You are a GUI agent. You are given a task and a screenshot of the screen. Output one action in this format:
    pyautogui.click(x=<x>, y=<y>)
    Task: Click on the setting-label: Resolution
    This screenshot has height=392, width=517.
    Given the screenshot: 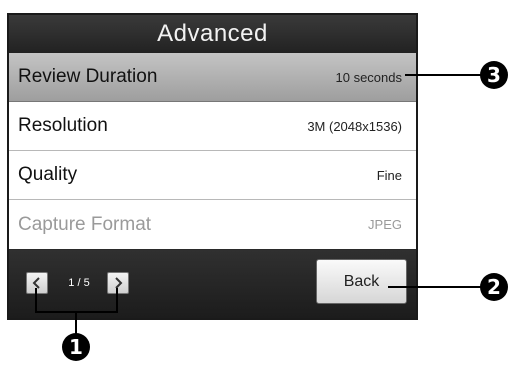 What is the action you would take?
    pyautogui.click(x=63, y=125)
    